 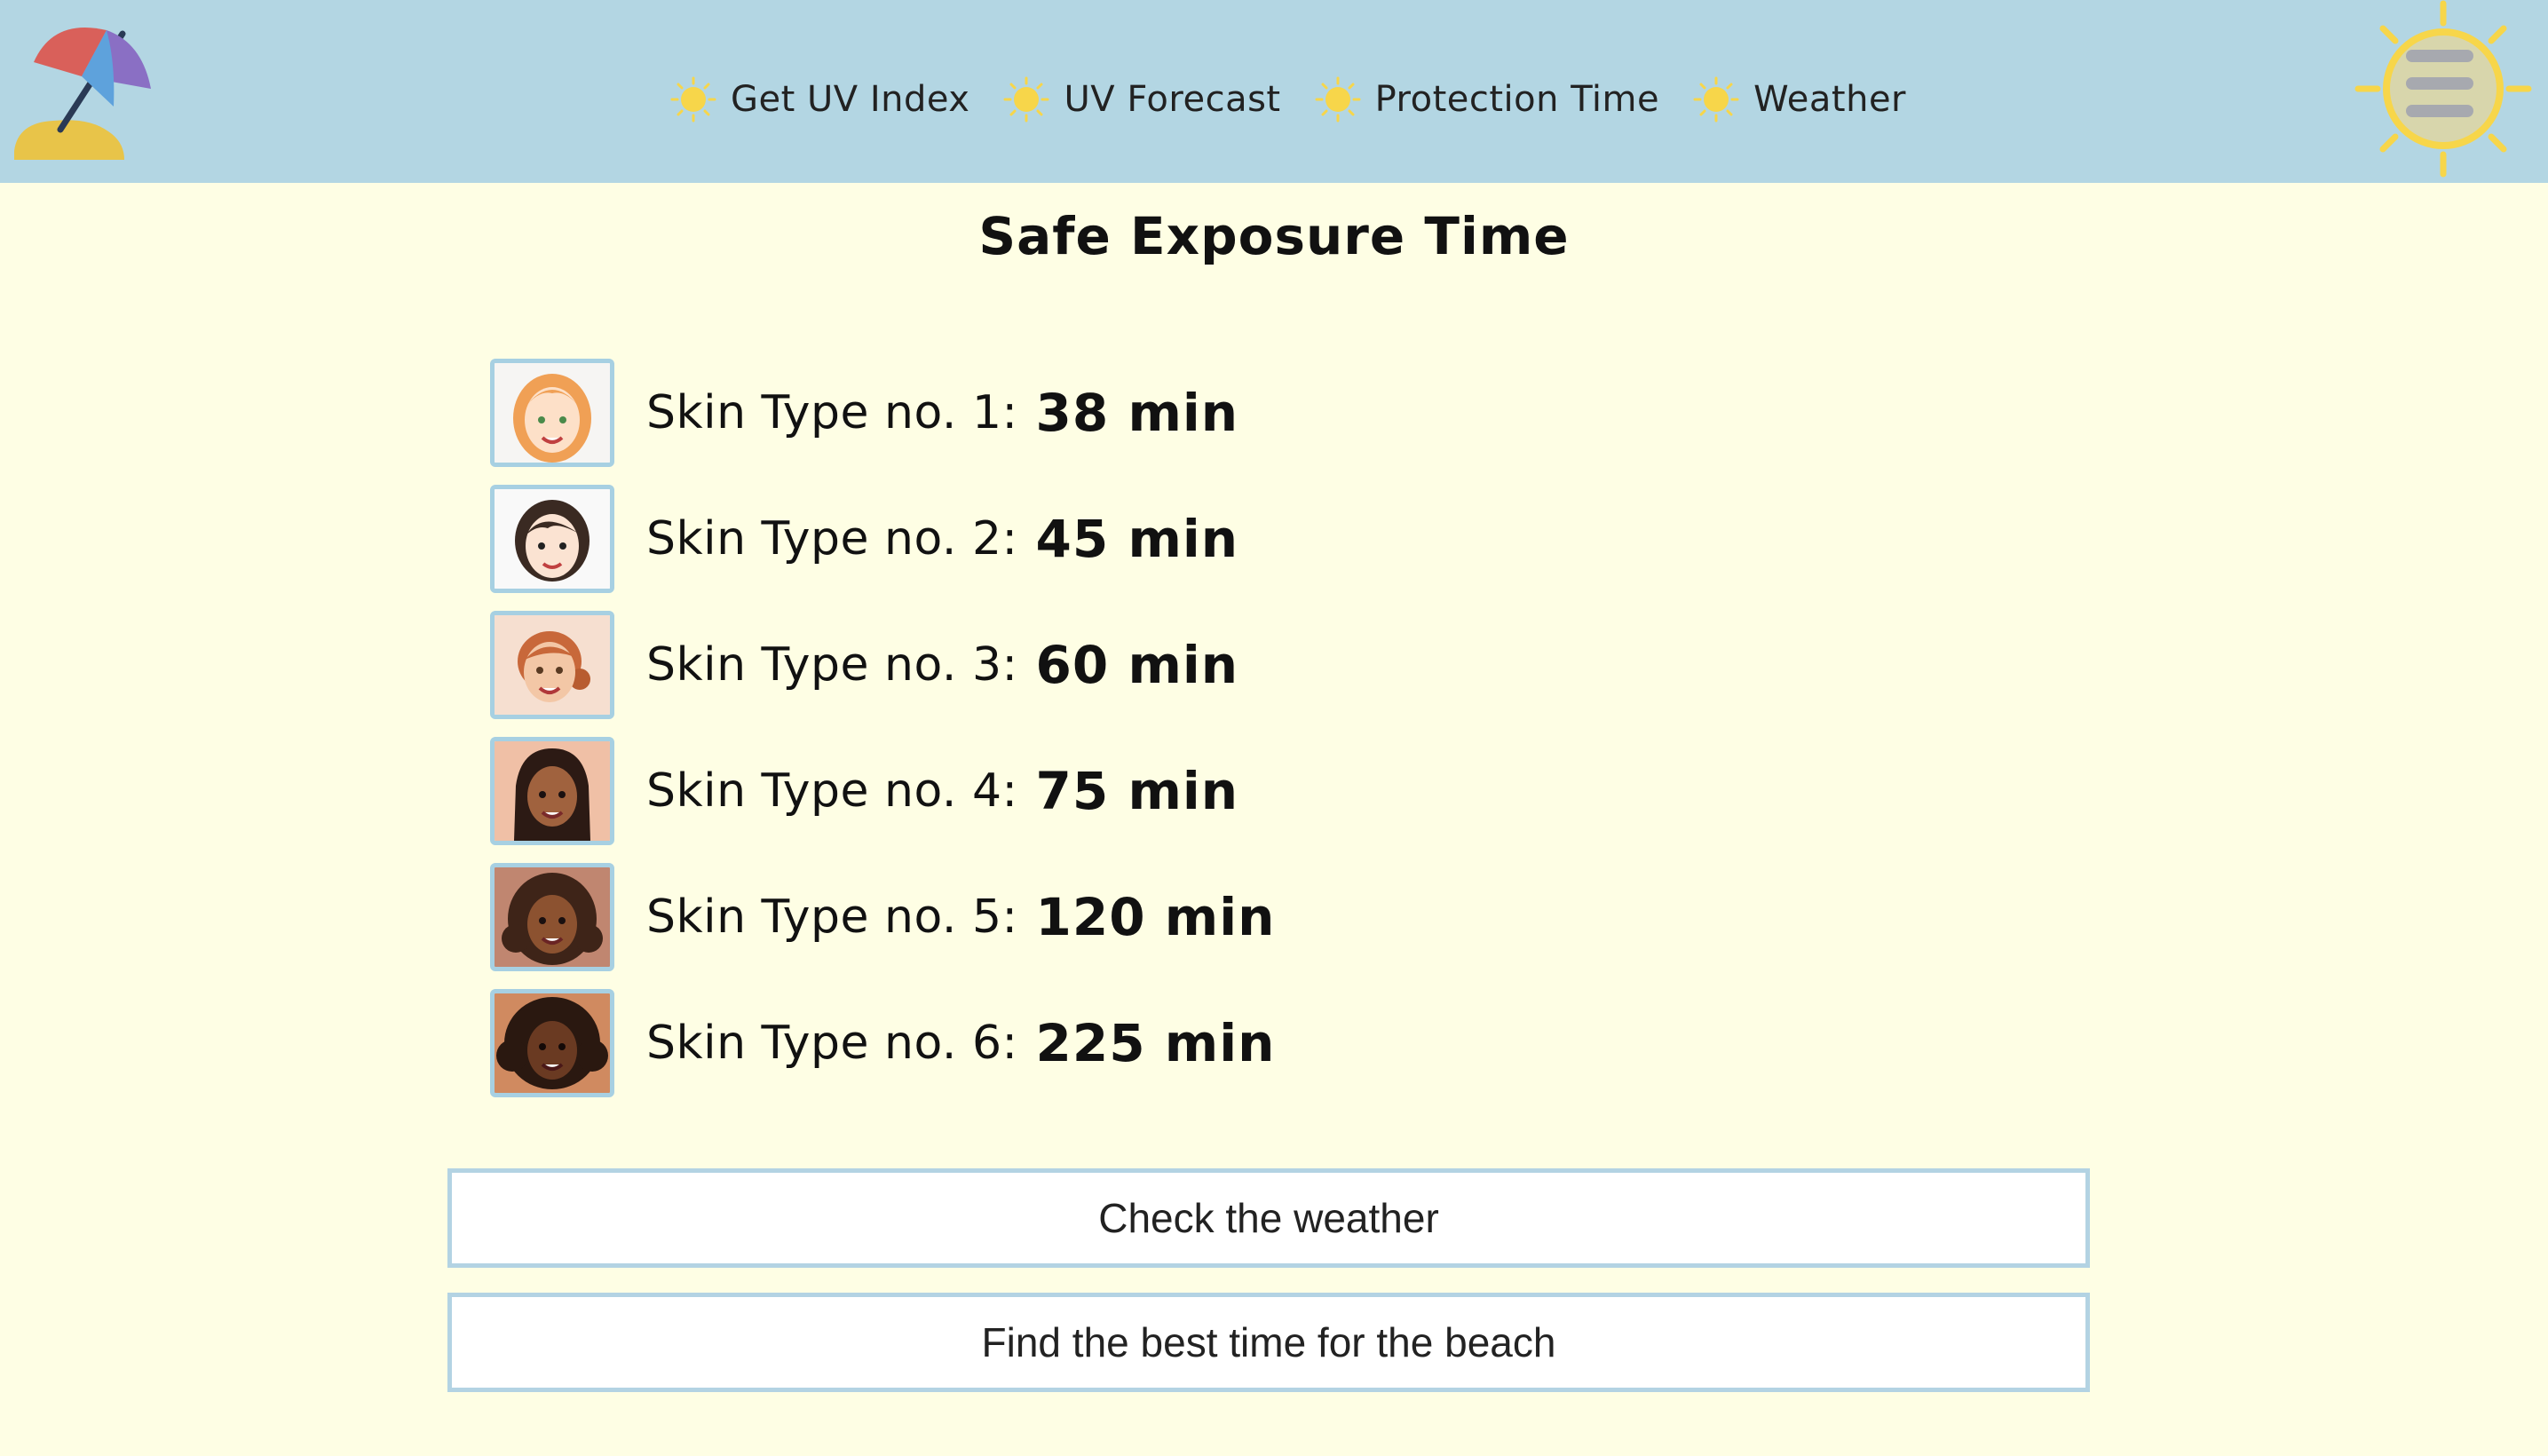 I want to click on nav-protection-time: Protection Time, so click(x=1486, y=99).